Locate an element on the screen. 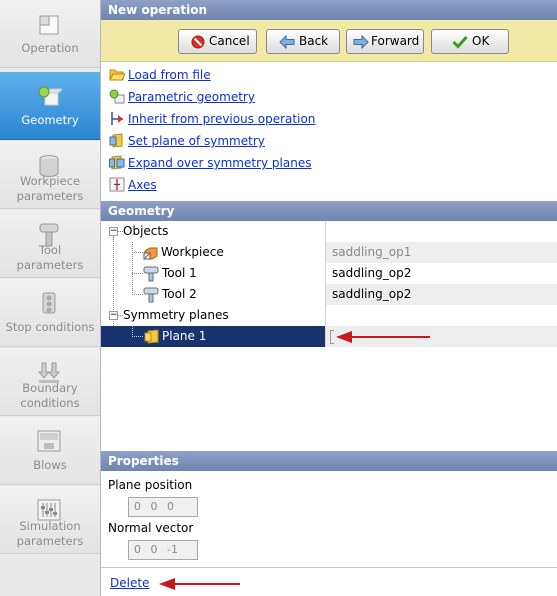 Image resolution: width=557 pixels, height=596 pixels. axes-link: Axes is located at coordinates (142, 185).